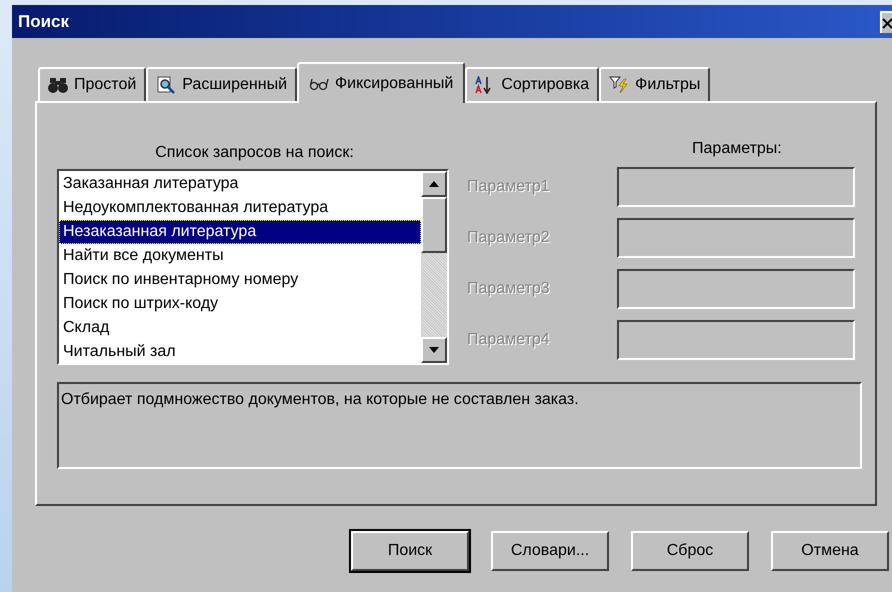 Image resolution: width=892 pixels, height=592 pixels. I want to click on tab: Сортировка, so click(532, 84).